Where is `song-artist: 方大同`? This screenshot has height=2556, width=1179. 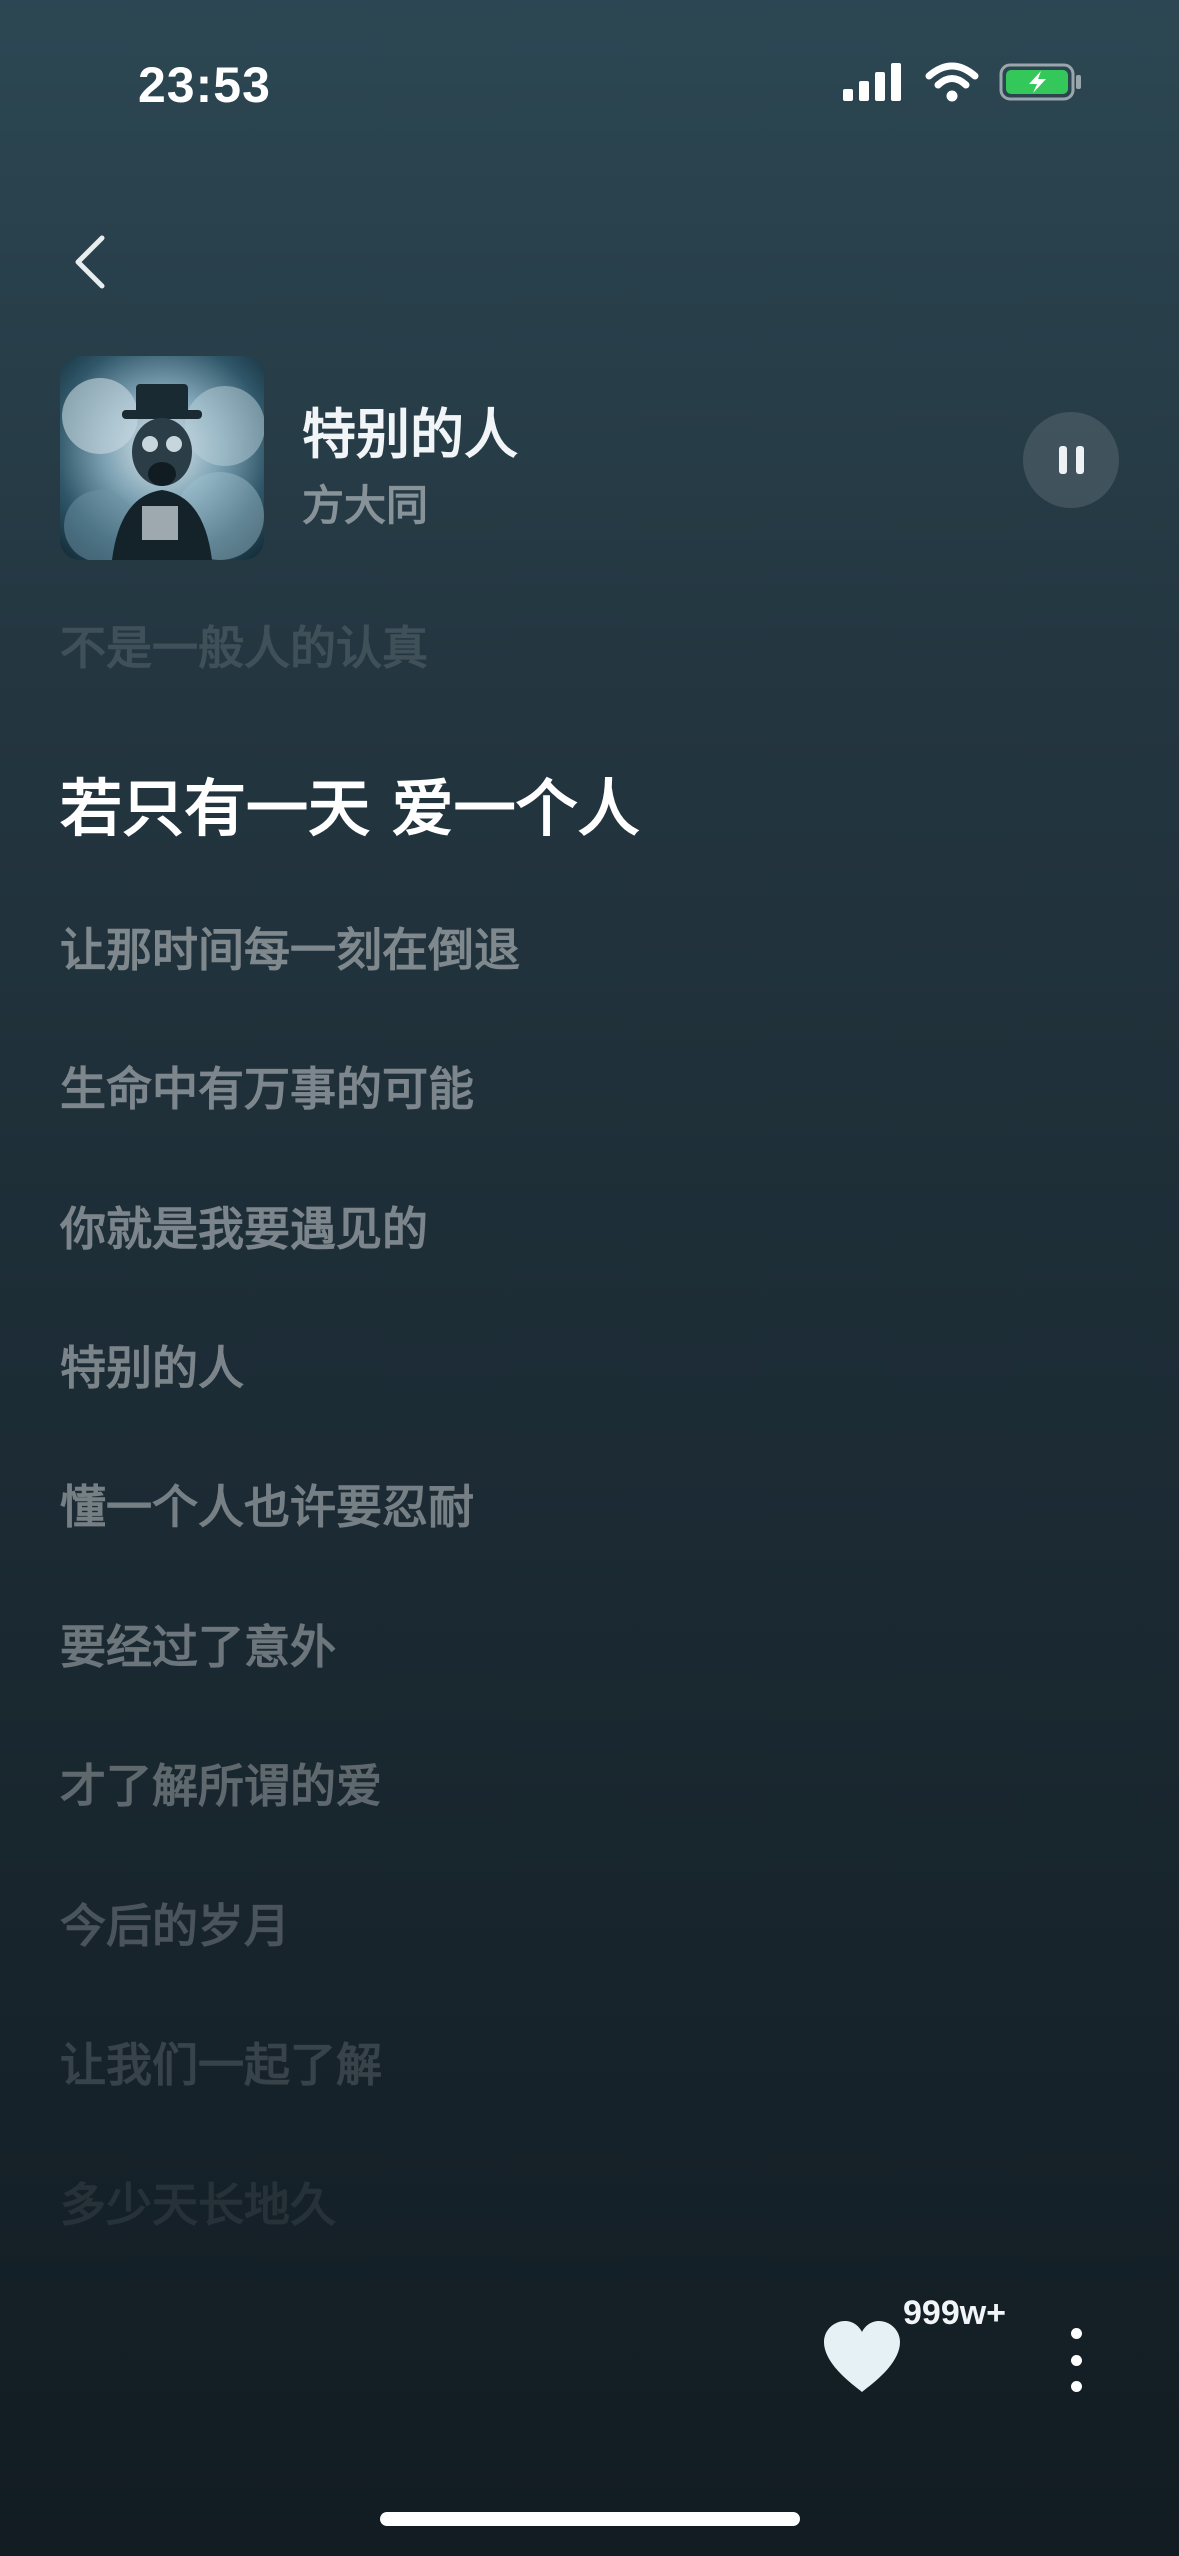
song-artist: 方大同 is located at coordinates (365, 502).